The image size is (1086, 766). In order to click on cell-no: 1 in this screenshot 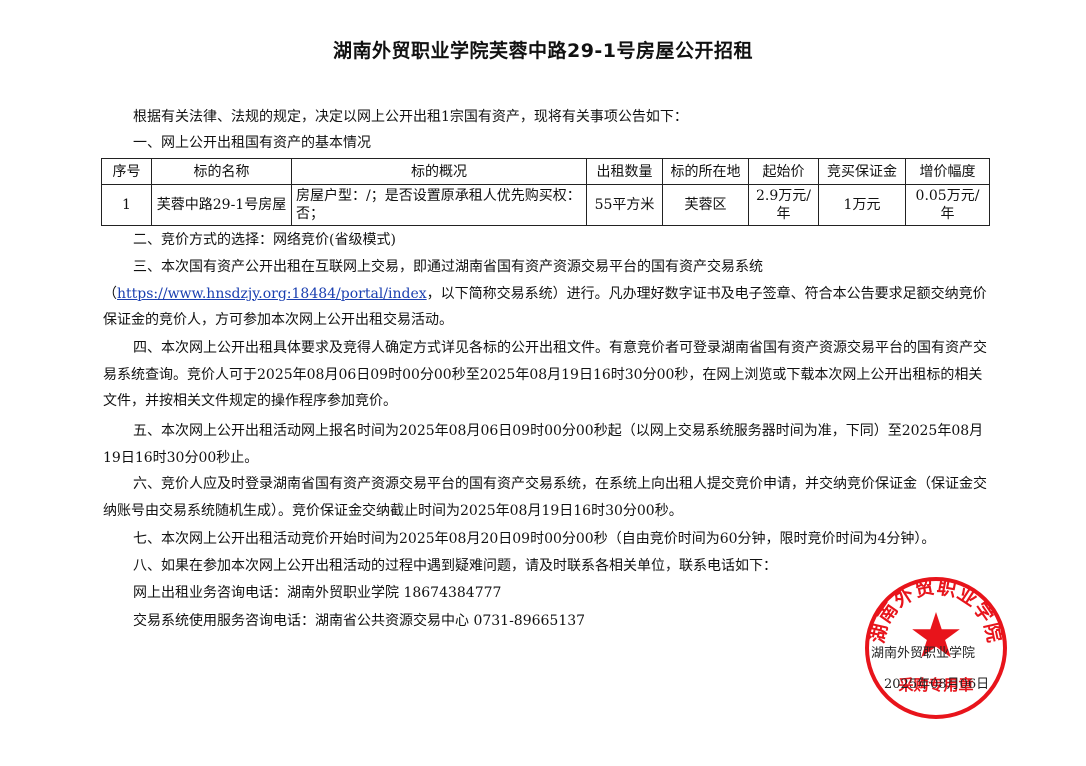, I will do `click(126, 205)`.